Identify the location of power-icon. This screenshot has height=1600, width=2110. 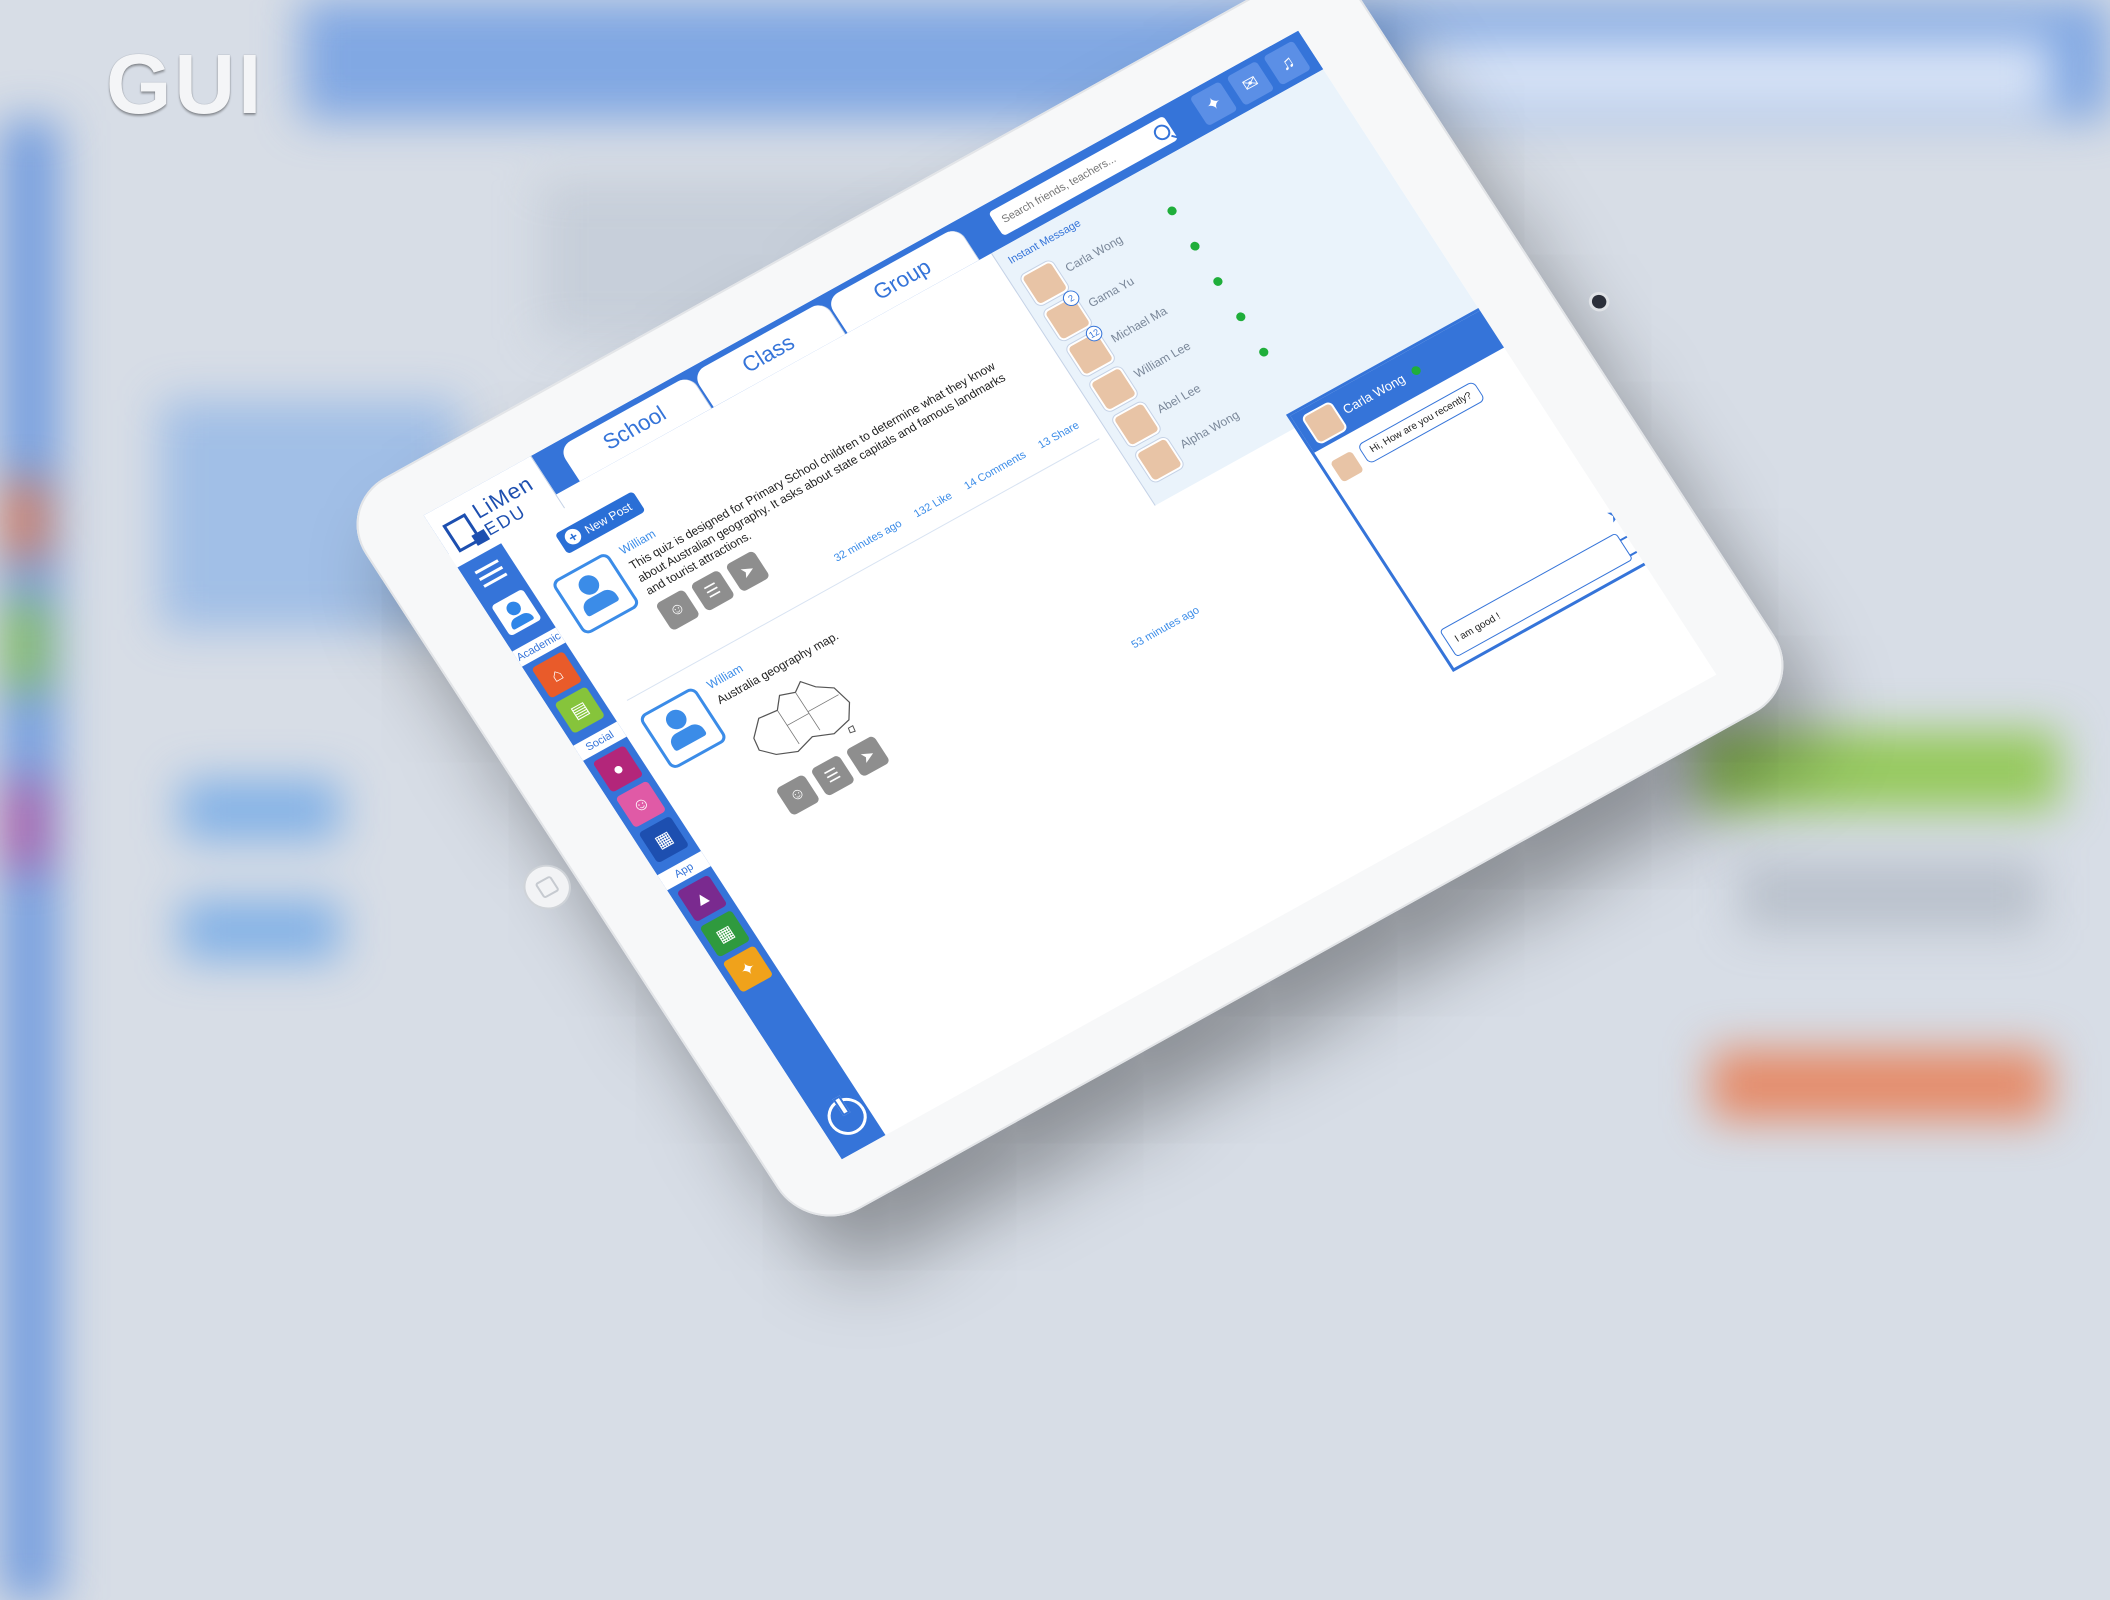
(847, 1116).